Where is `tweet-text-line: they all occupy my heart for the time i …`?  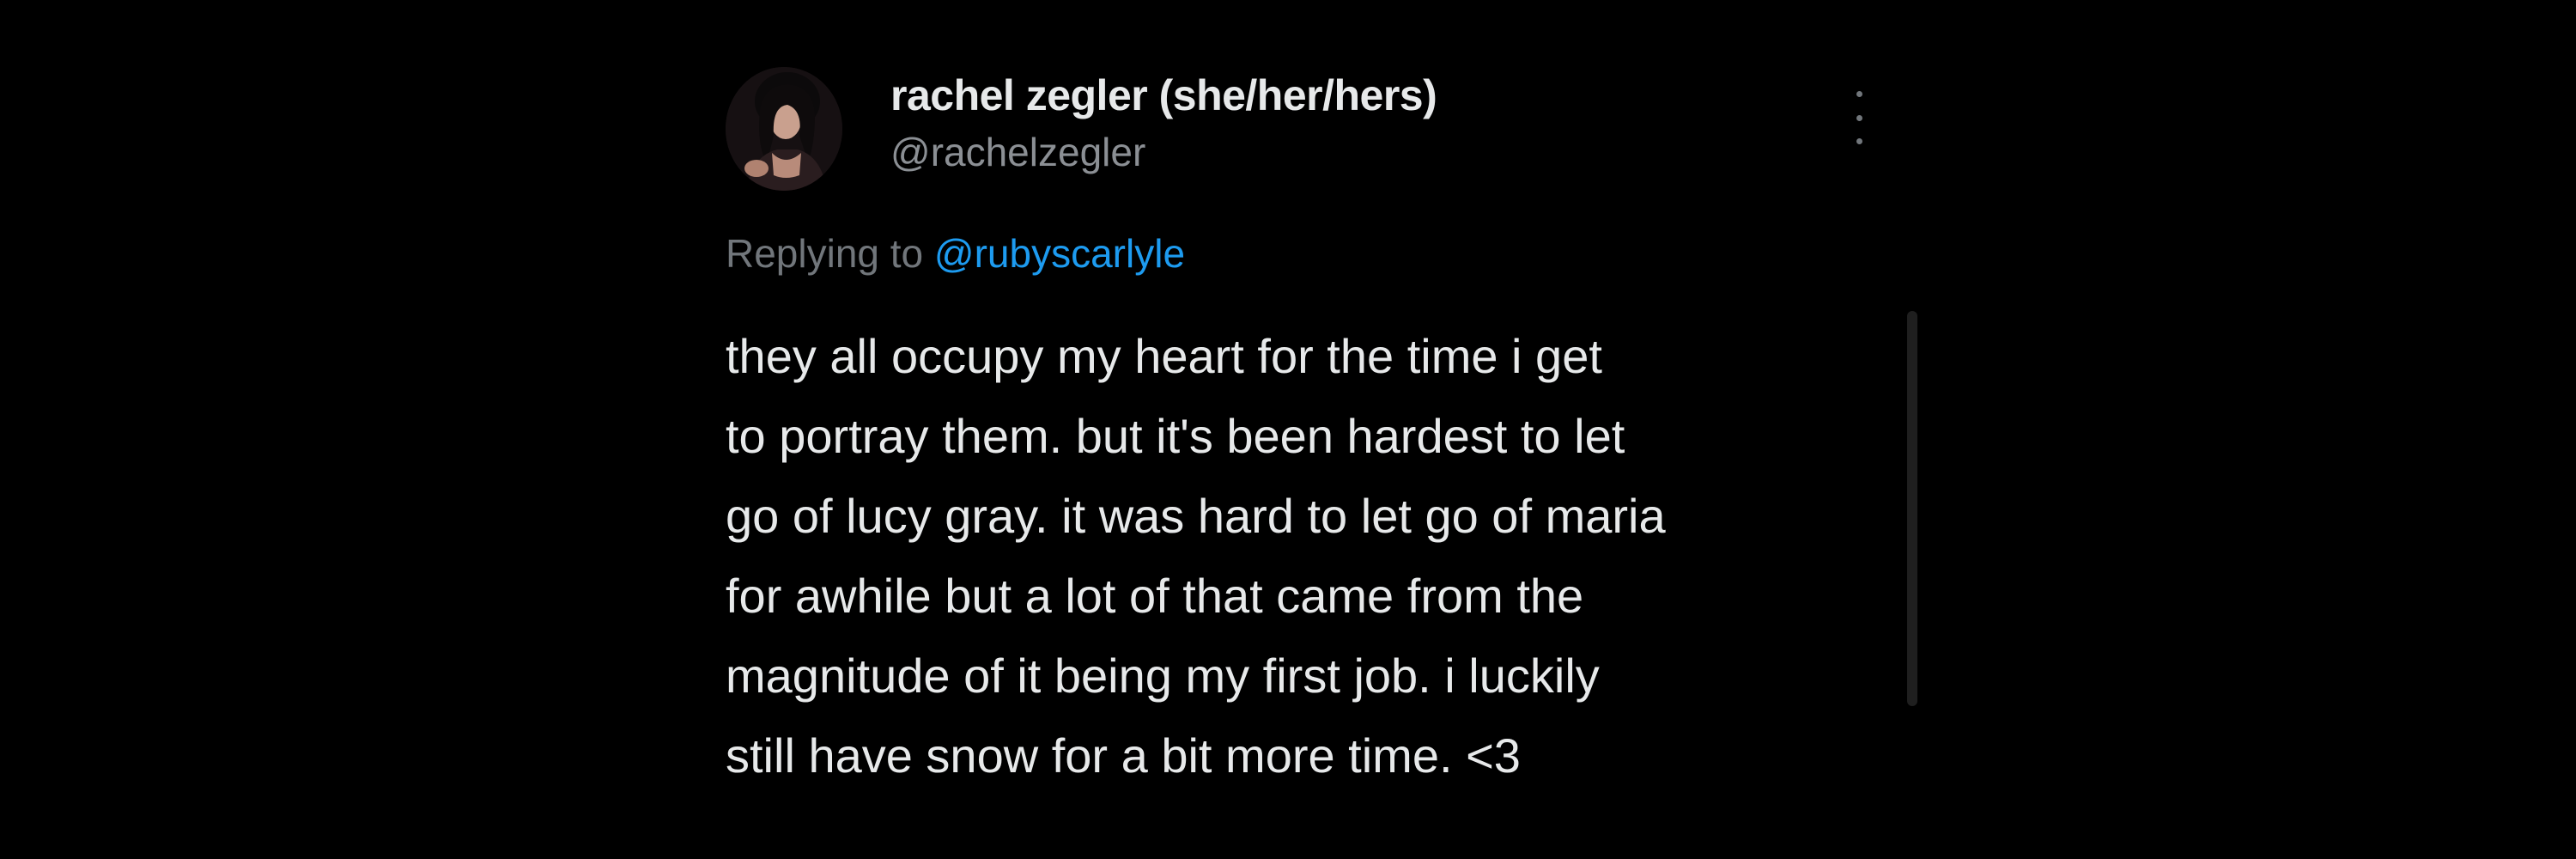
tweet-text-line: they all occupy my heart for the time i … is located at coordinates (1164, 356).